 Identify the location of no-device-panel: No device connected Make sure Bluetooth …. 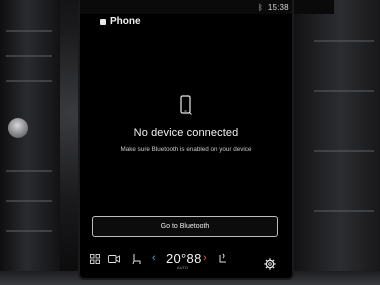
(186, 124).